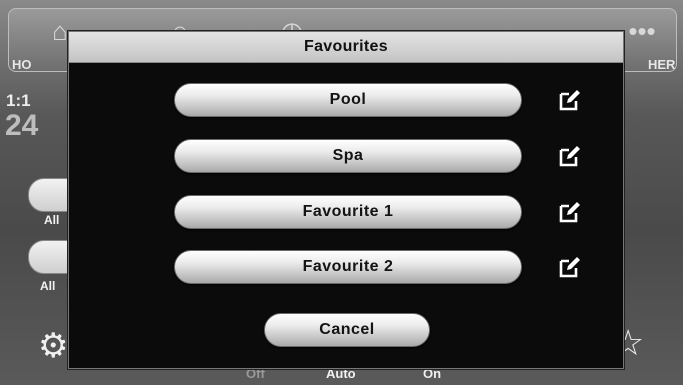 The image size is (683, 385). I want to click on favourite-button-spa: Spa, so click(348, 156).